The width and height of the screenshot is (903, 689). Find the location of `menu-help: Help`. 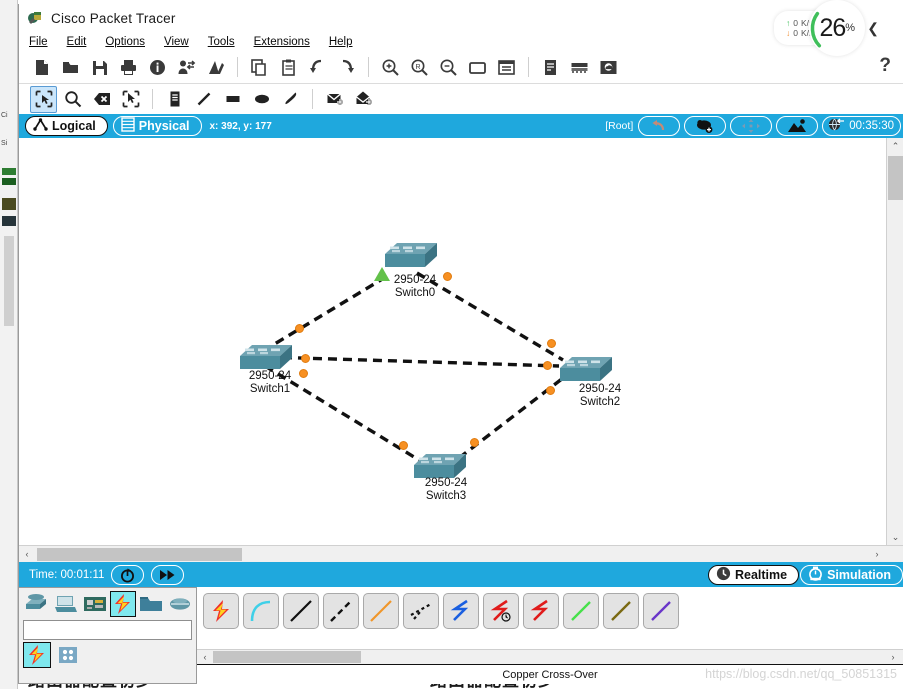

menu-help: Help is located at coordinates (341, 42).